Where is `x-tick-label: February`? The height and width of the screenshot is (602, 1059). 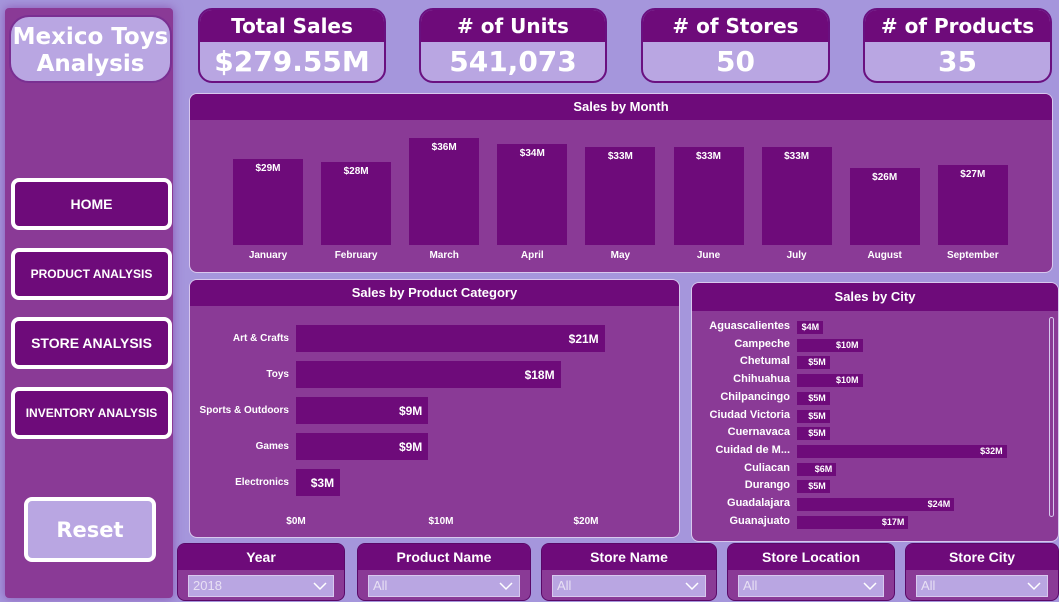 x-tick-label: February is located at coordinates (356, 255).